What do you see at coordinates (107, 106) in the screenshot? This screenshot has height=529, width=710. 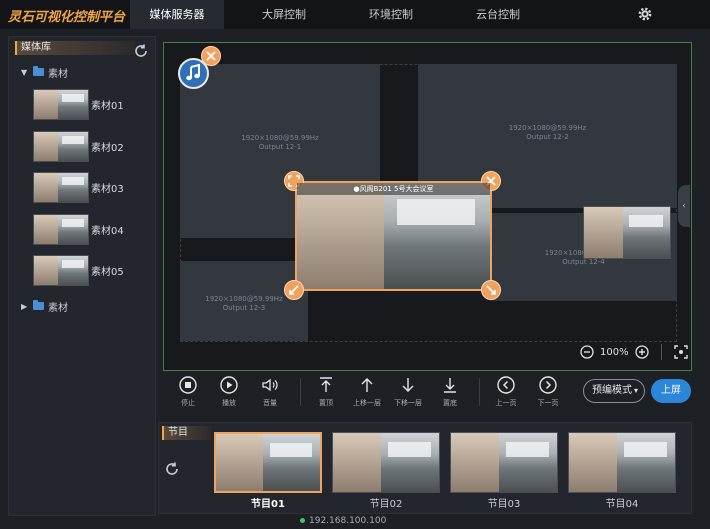 I see `item-label: 素材01` at bounding box center [107, 106].